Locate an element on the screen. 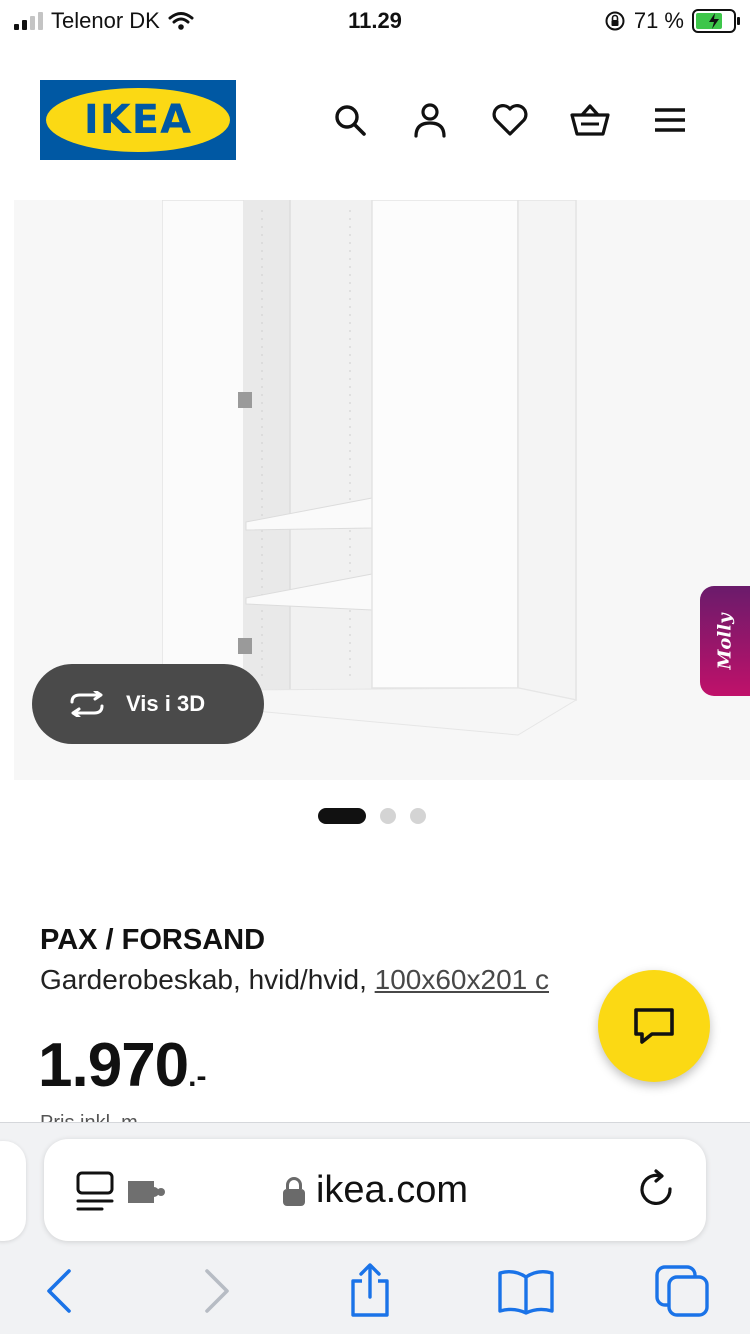 The height and width of the screenshot is (1334, 750). chat-button is located at coordinates (654, 1026).